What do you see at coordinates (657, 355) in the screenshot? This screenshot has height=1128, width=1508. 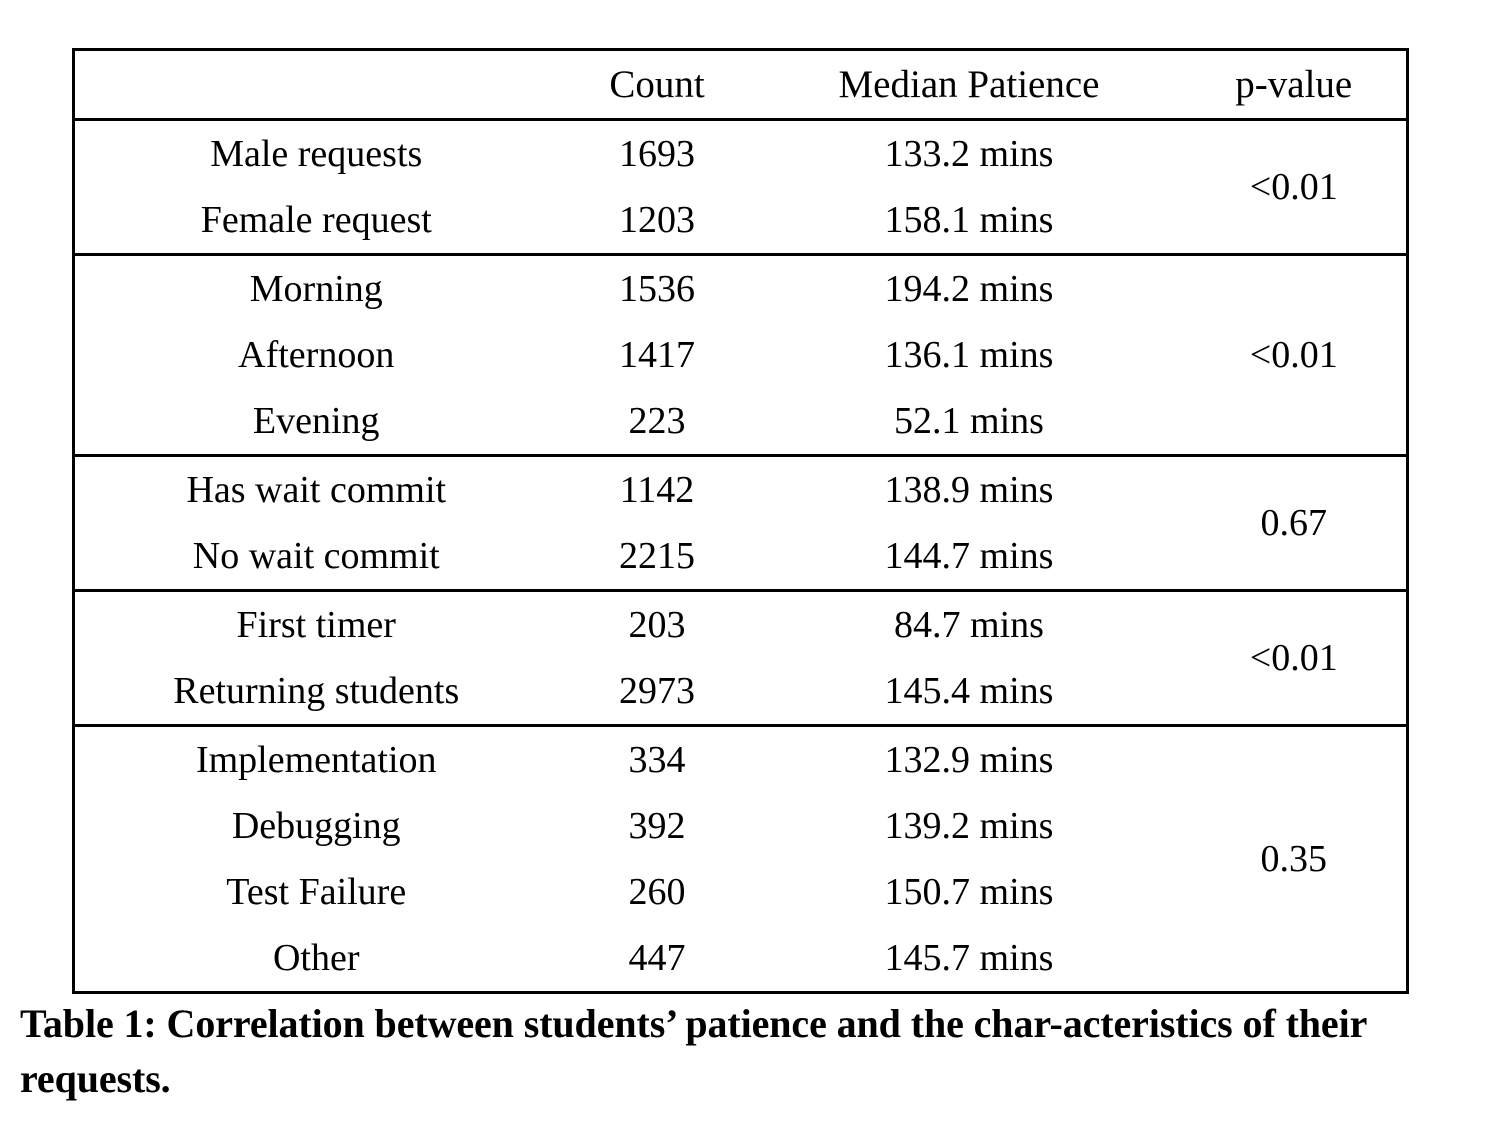 I see `cell-count: 1417` at bounding box center [657, 355].